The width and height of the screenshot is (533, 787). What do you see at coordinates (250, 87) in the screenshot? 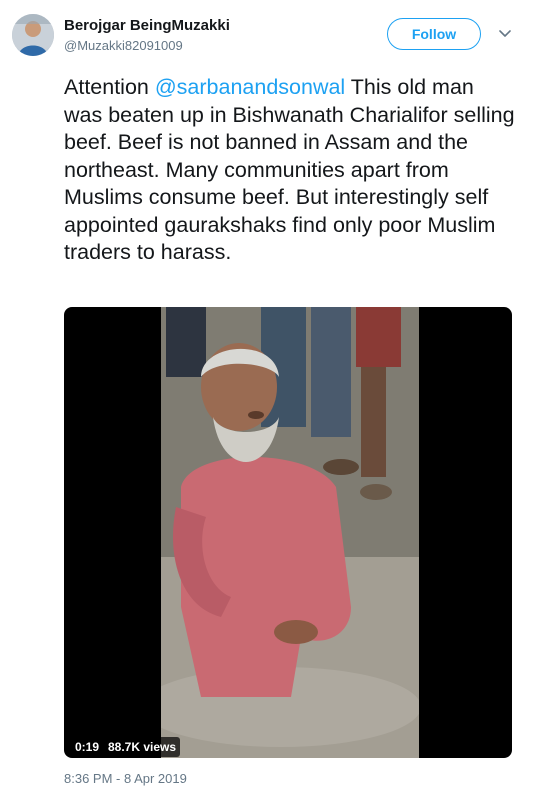
I see `mention-link: @sarbanandsonwal` at bounding box center [250, 87].